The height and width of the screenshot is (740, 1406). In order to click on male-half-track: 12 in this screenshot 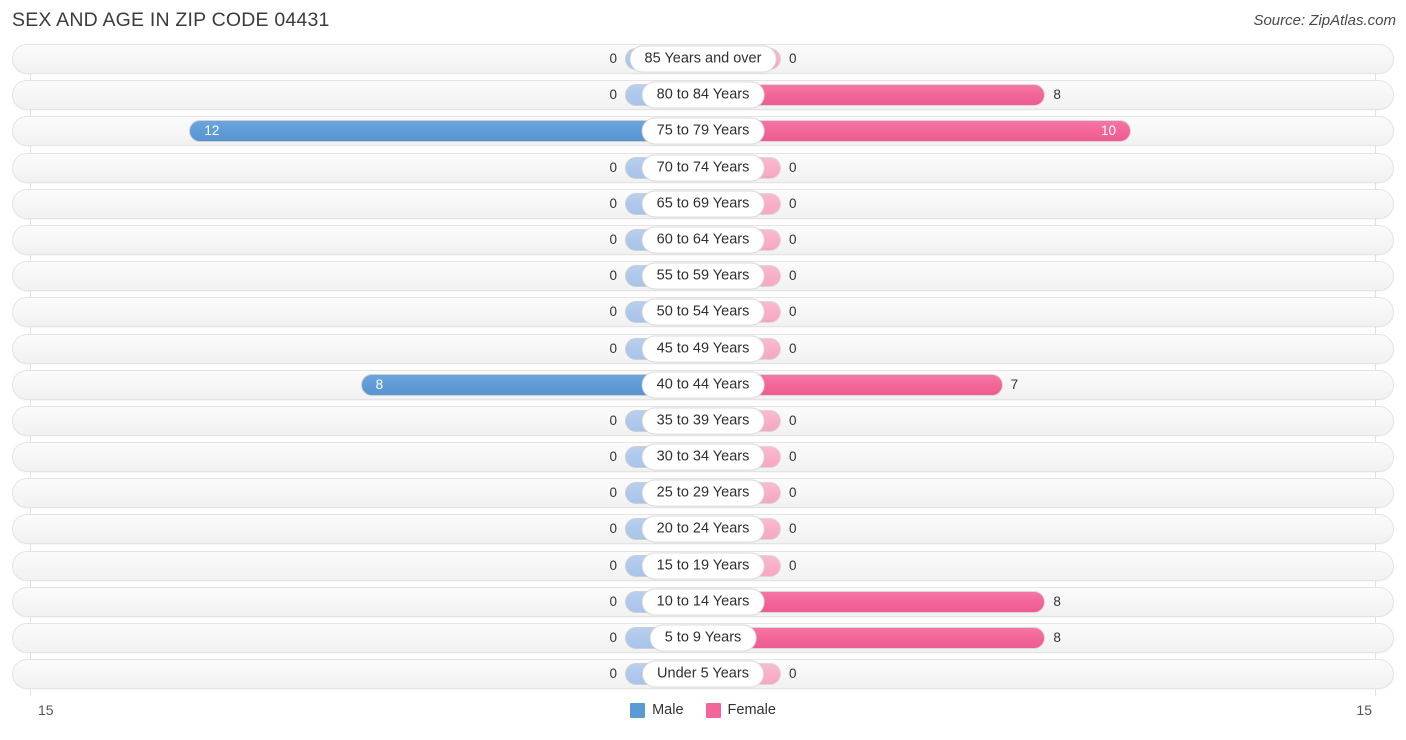, I will do `click(358, 131)`.